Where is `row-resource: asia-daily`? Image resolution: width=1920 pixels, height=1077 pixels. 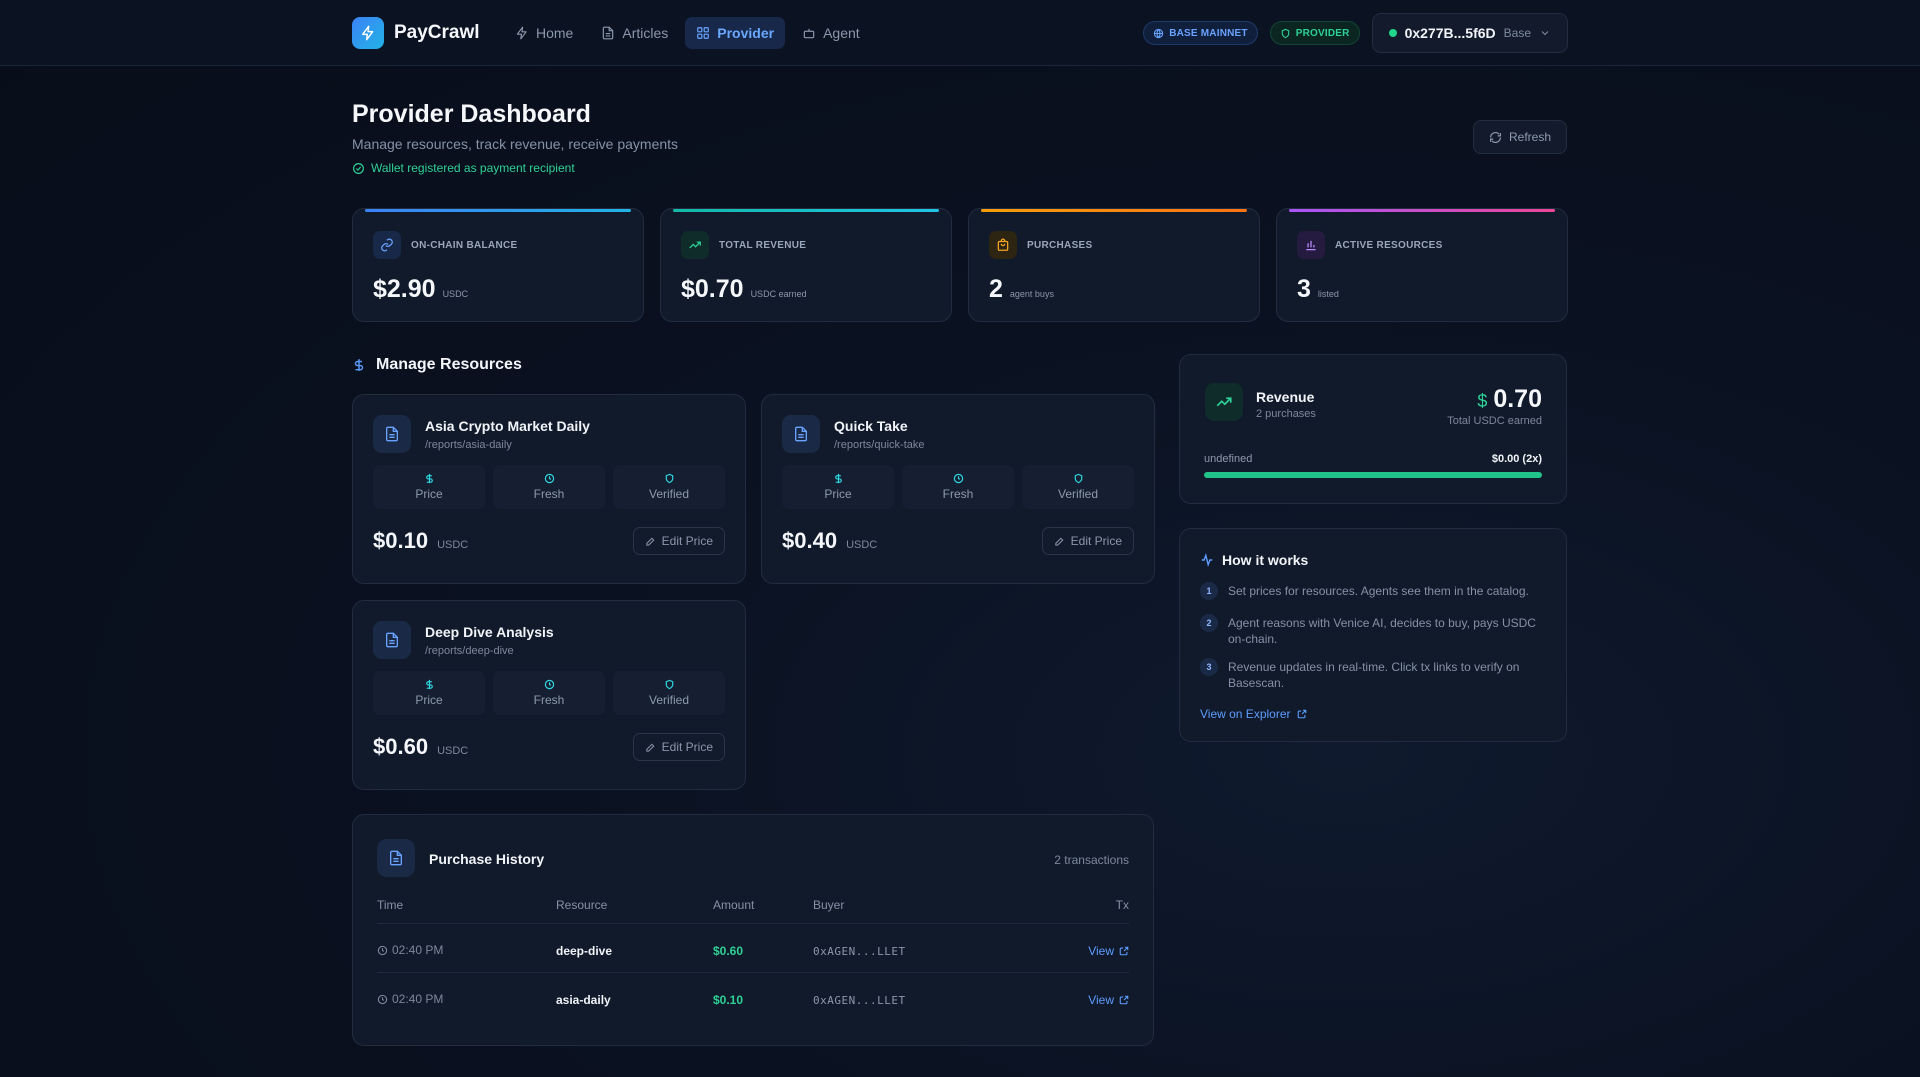
row-resource: asia-daily is located at coordinates (583, 1000).